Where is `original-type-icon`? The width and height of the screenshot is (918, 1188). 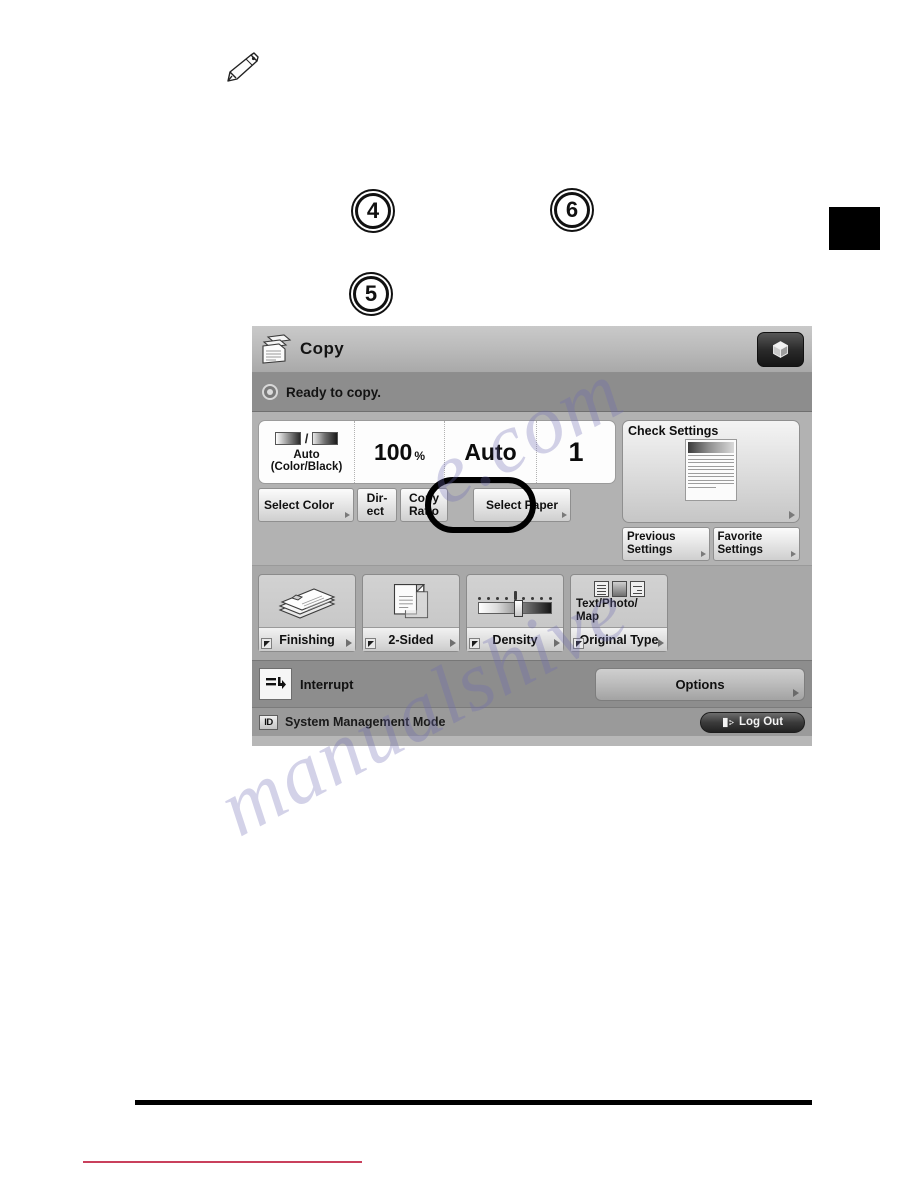 original-type-icon is located at coordinates (619, 589).